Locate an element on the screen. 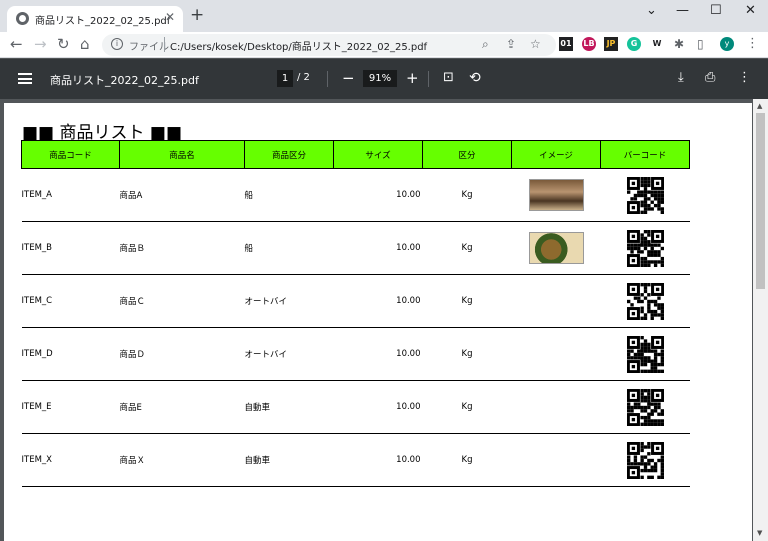  zoom-icon: ⌕ is located at coordinates (485, 44).